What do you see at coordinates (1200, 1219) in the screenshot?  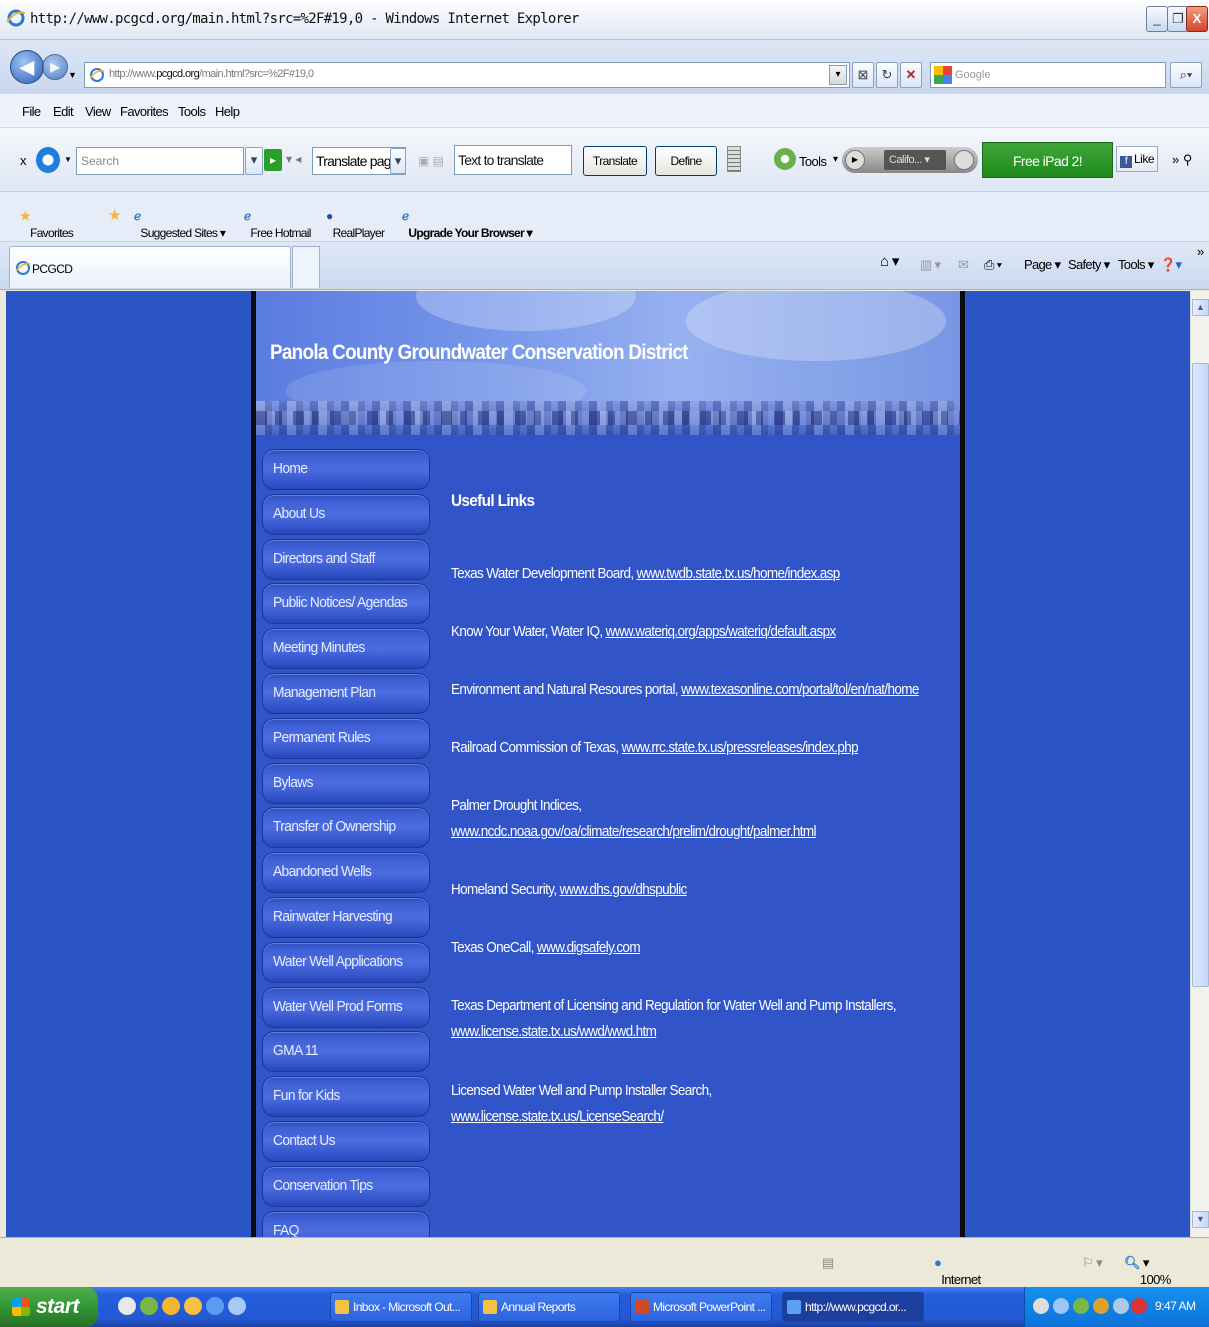 I see `scroll-down-arrow: ▼` at bounding box center [1200, 1219].